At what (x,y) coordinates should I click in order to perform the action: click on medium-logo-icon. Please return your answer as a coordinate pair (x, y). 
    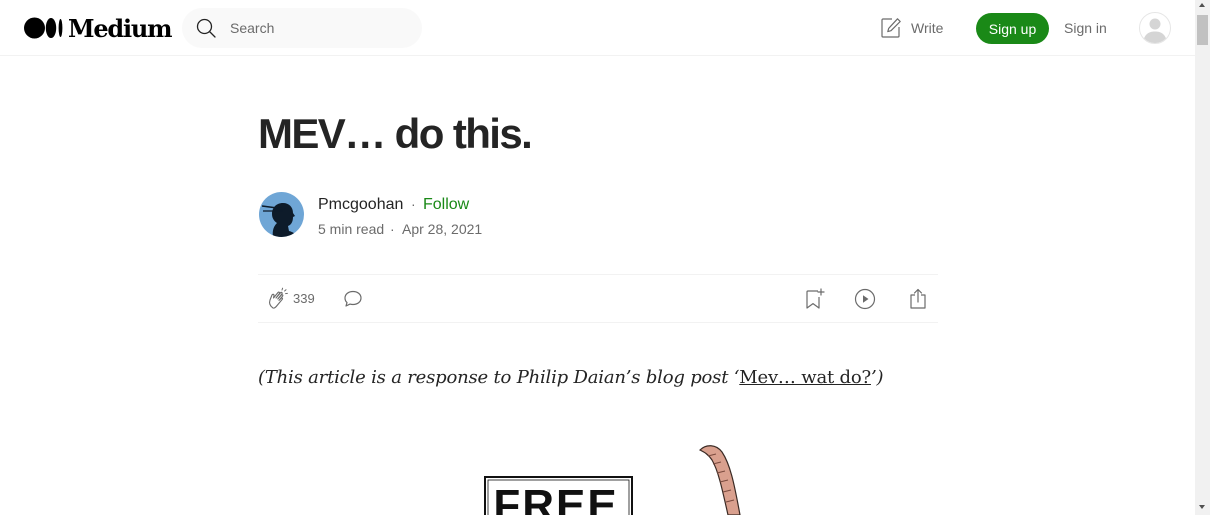
    Looking at the image, I should click on (44, 28).